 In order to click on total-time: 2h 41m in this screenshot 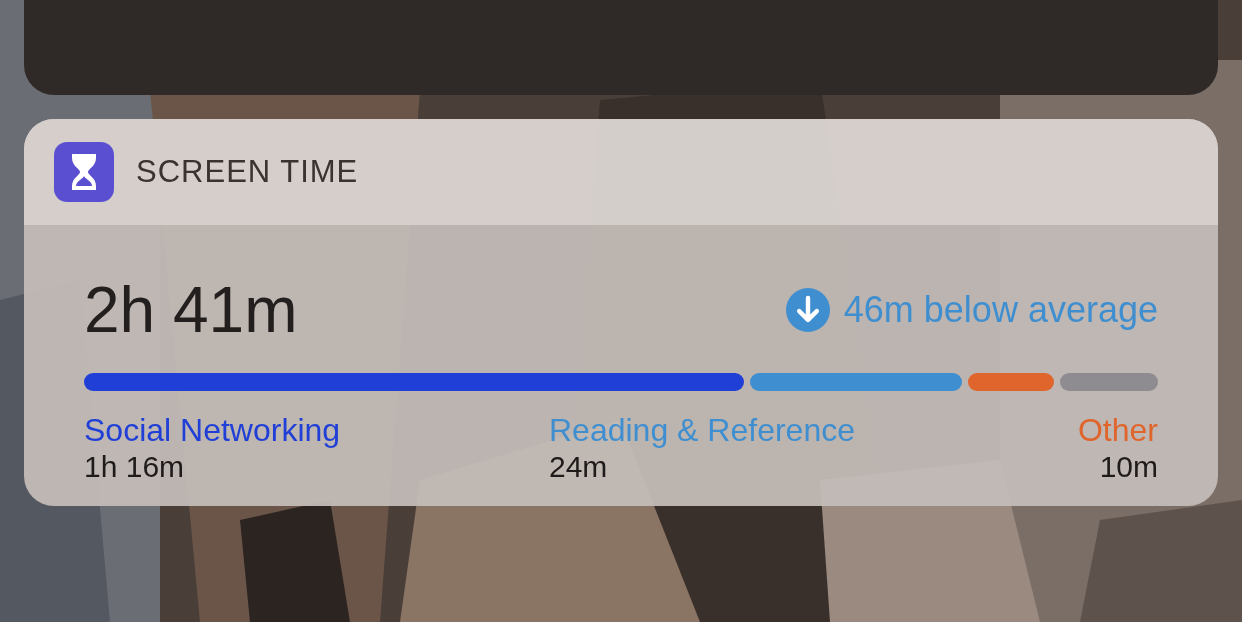, I will do `click(191, 310)`.